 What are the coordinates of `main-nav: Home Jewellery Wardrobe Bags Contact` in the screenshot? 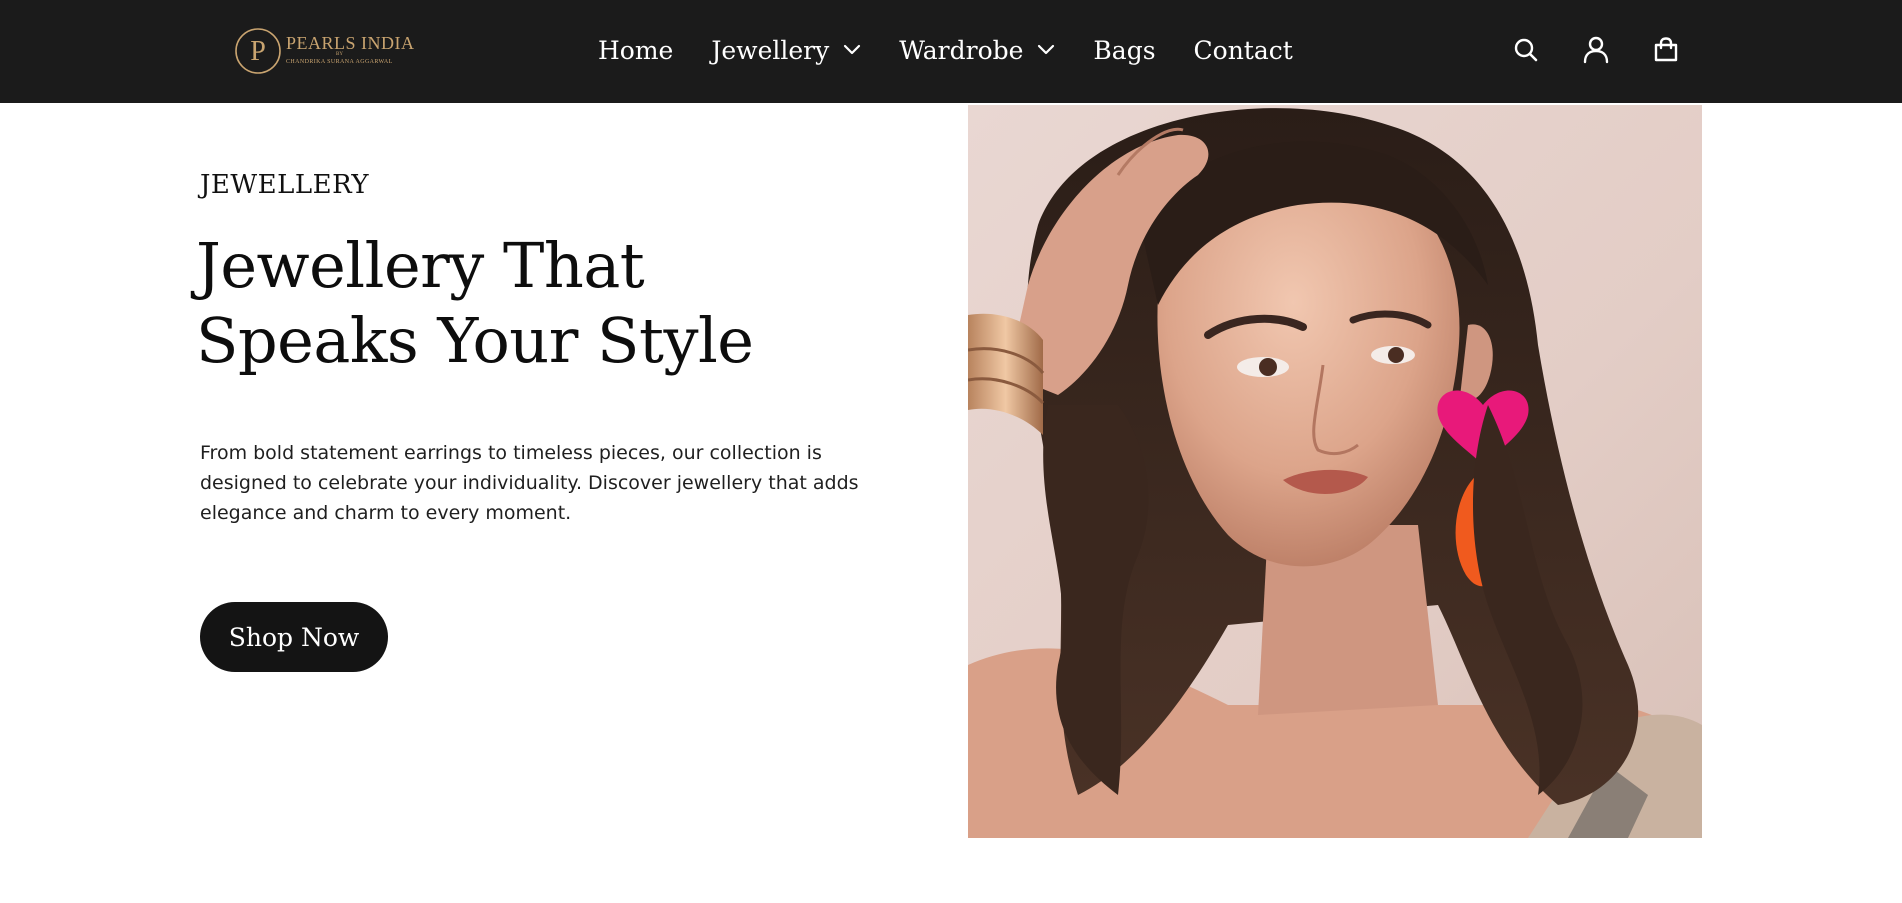 It's located at (945, 50).